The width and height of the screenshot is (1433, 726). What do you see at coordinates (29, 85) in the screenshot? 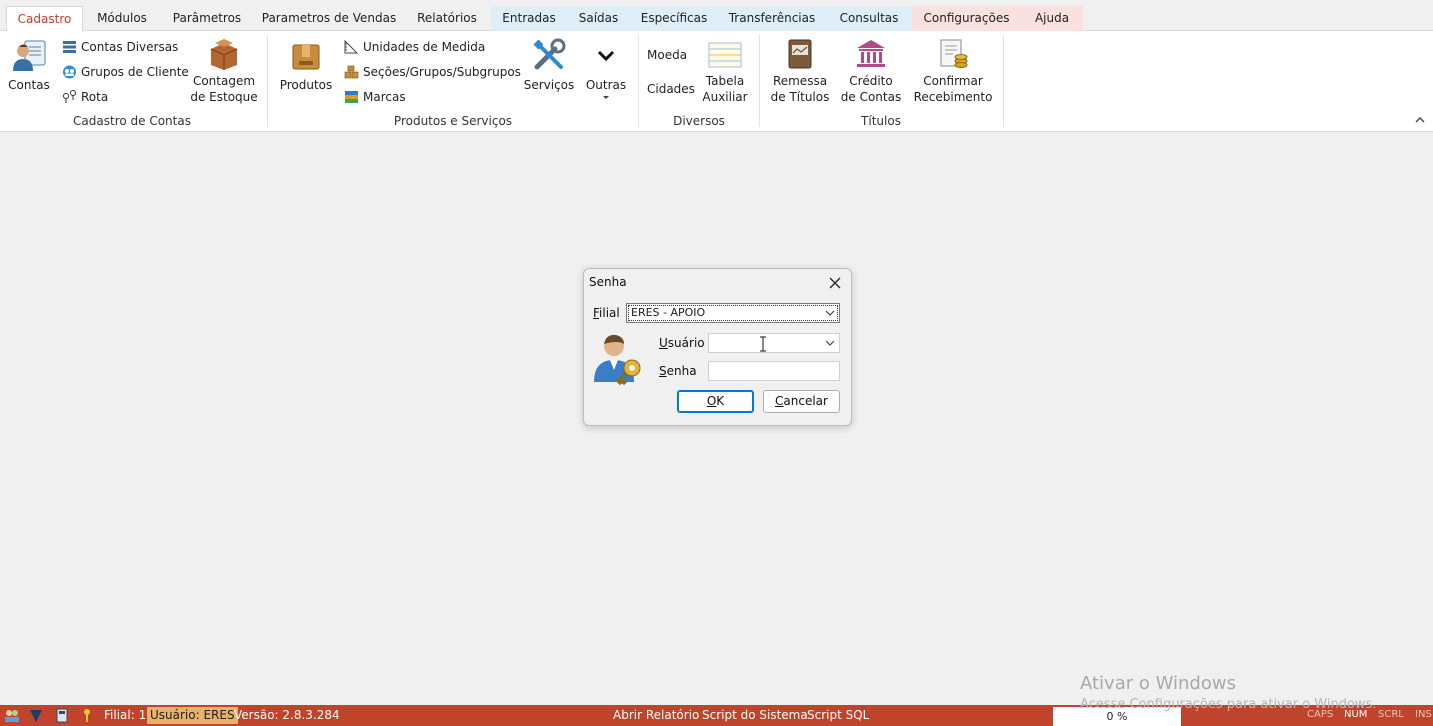
I see `contas-label: Contas` at bounding box center [29, 85].